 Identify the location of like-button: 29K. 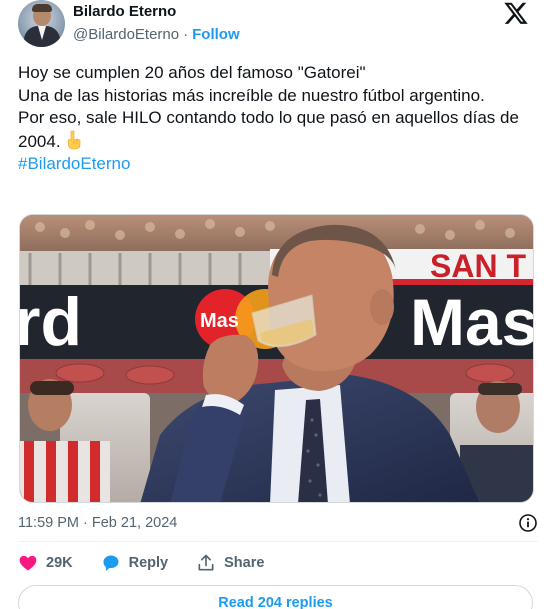
(45, 563).